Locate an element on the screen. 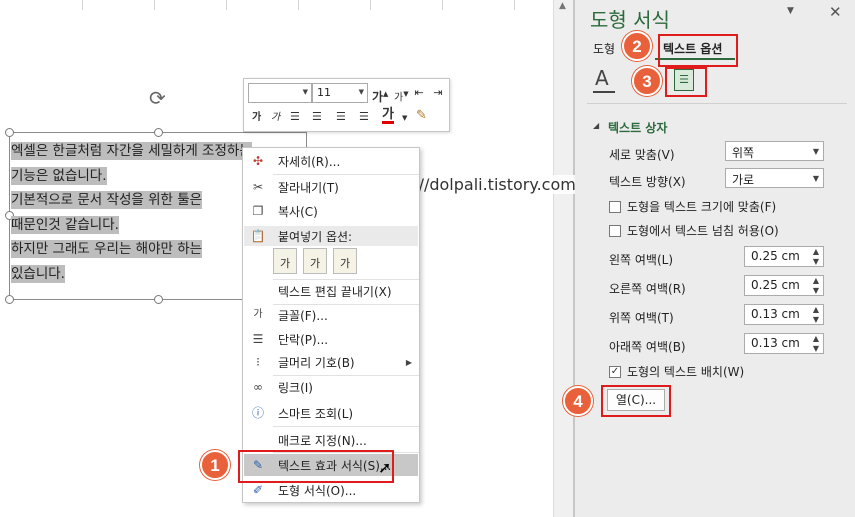  scroll-up-icon: ▲ is located at coordinates (562, 6).